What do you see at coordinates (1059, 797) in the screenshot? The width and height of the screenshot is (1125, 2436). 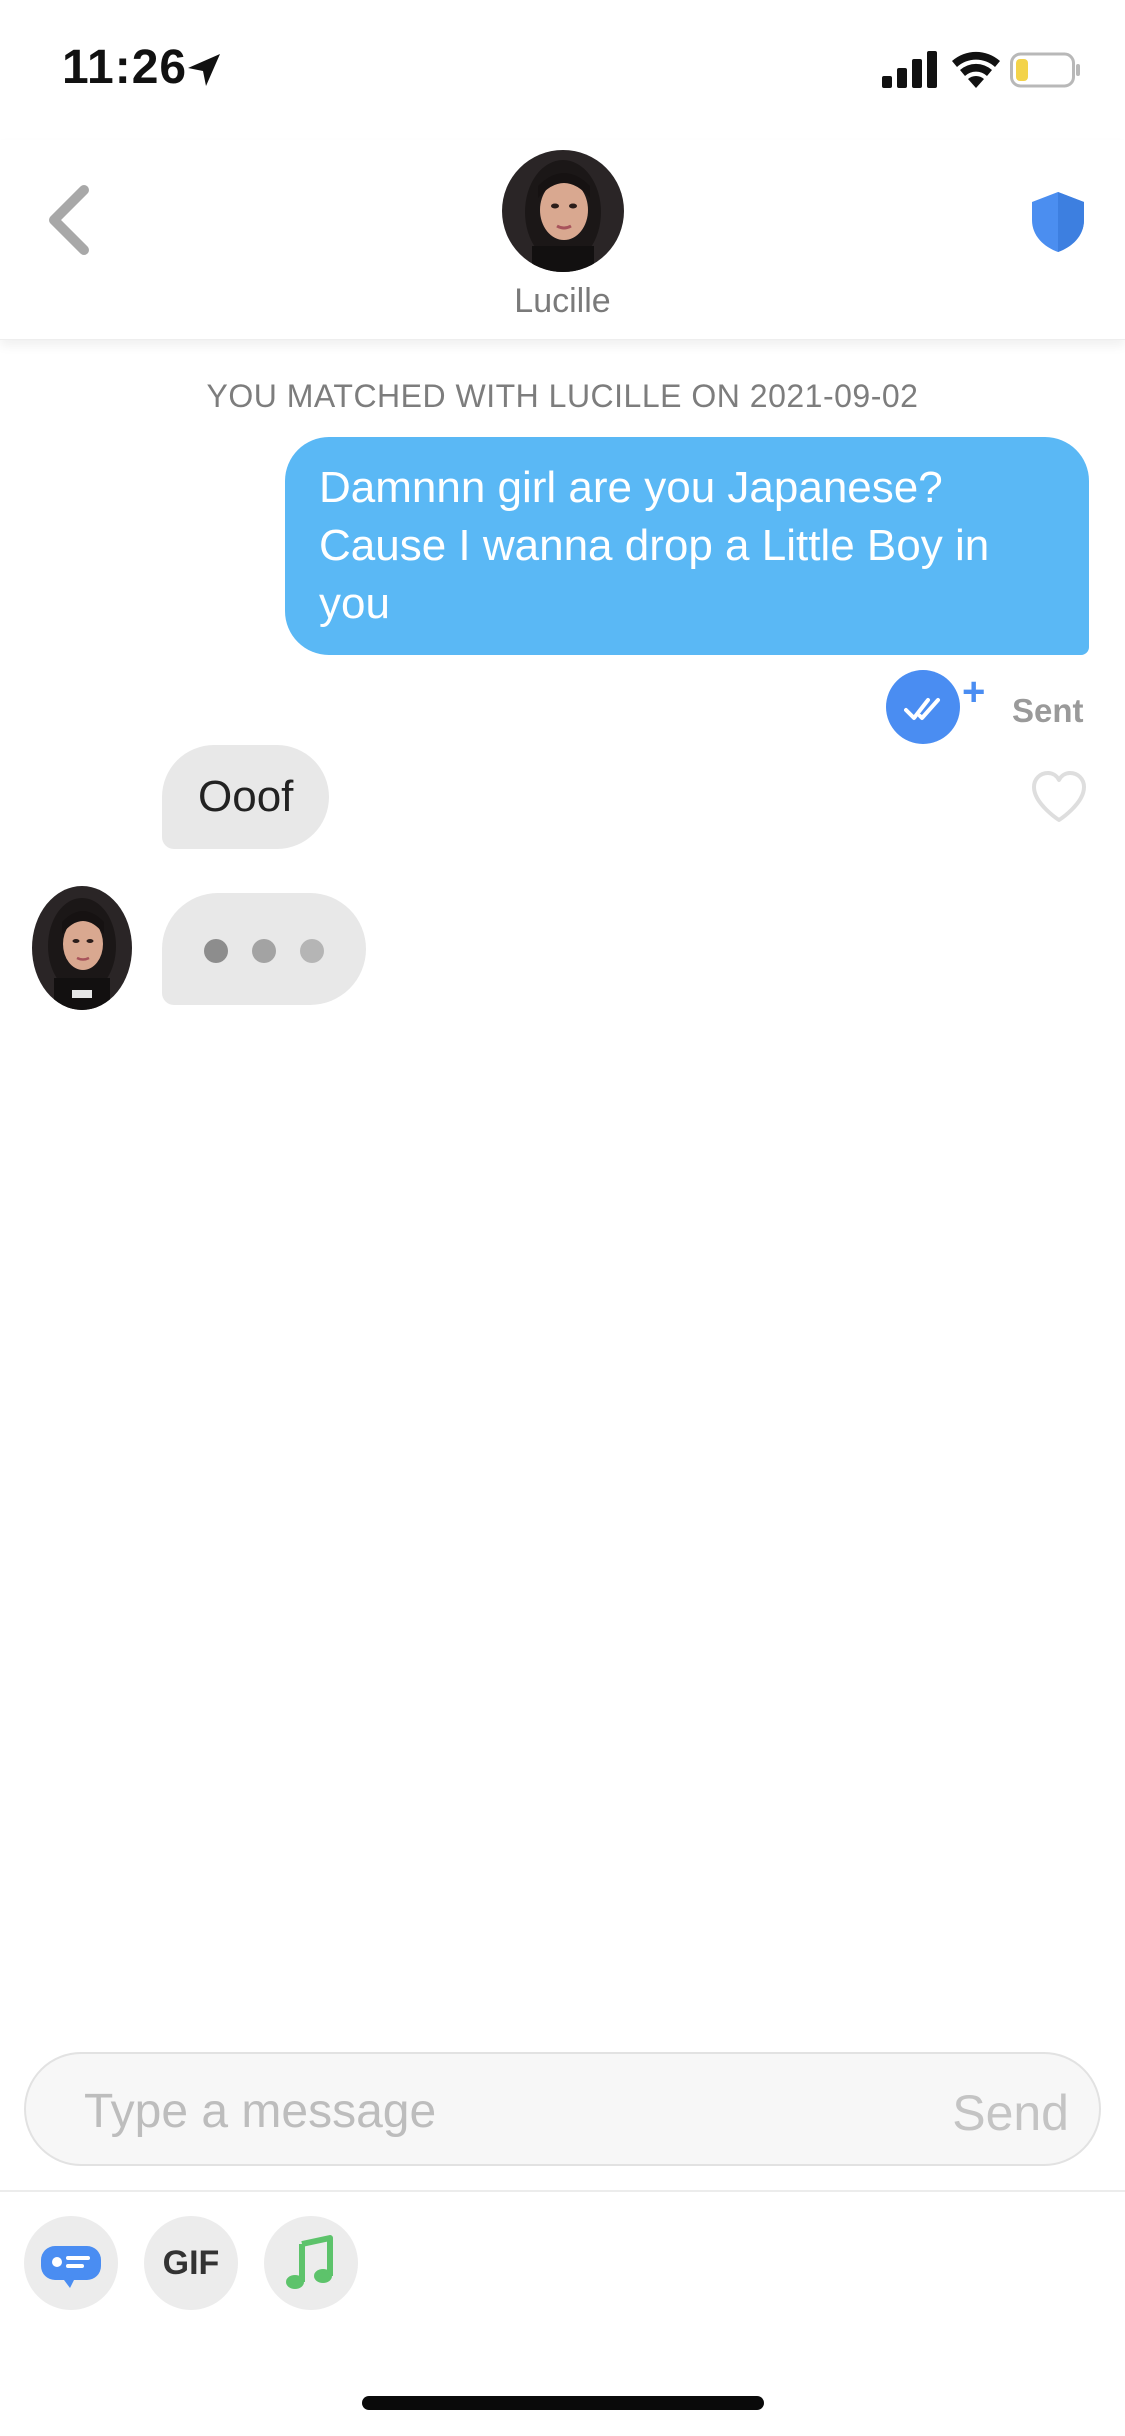 I see `heart-outline-icon` at bounding box center [1059, 797].